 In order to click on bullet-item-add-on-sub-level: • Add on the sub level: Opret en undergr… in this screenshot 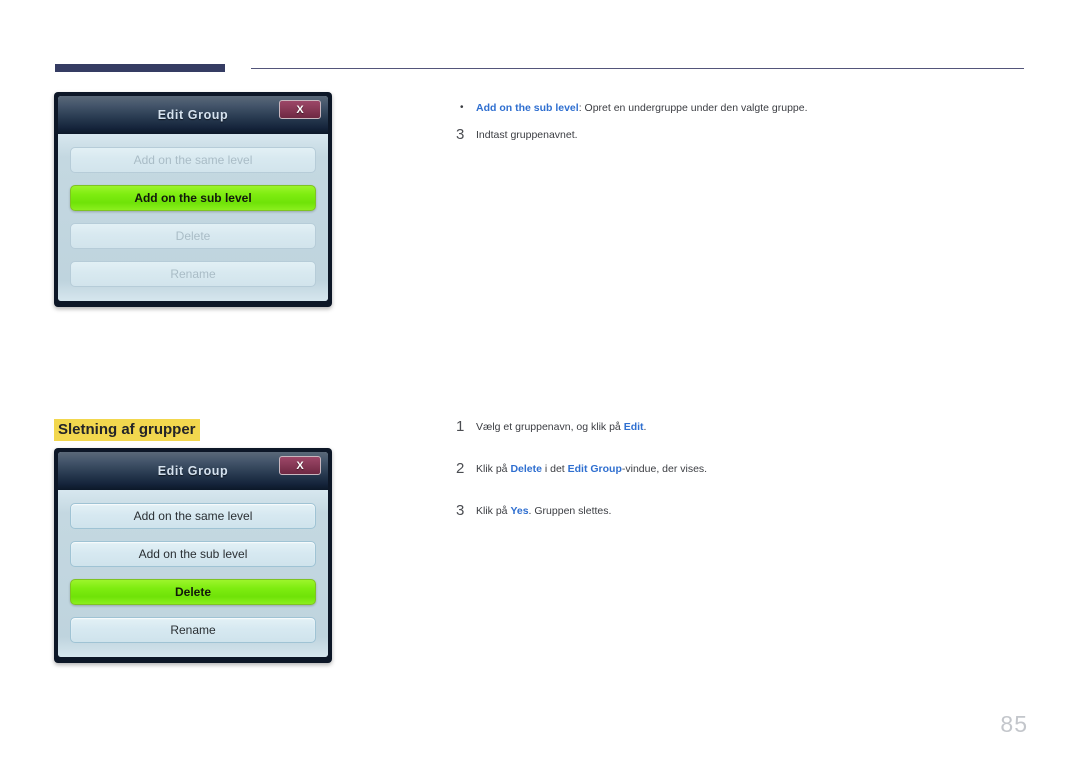, I will do `click(741, 108)`.